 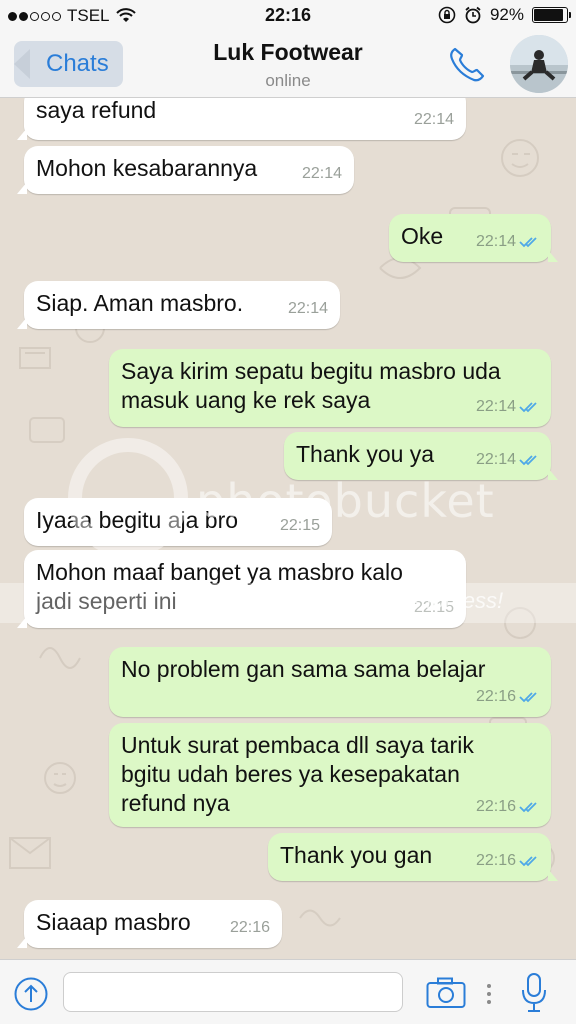 What do you see at coordinates (489, 994) in the screenshot?
I see `more-icon` at bounding box center [489, 994].